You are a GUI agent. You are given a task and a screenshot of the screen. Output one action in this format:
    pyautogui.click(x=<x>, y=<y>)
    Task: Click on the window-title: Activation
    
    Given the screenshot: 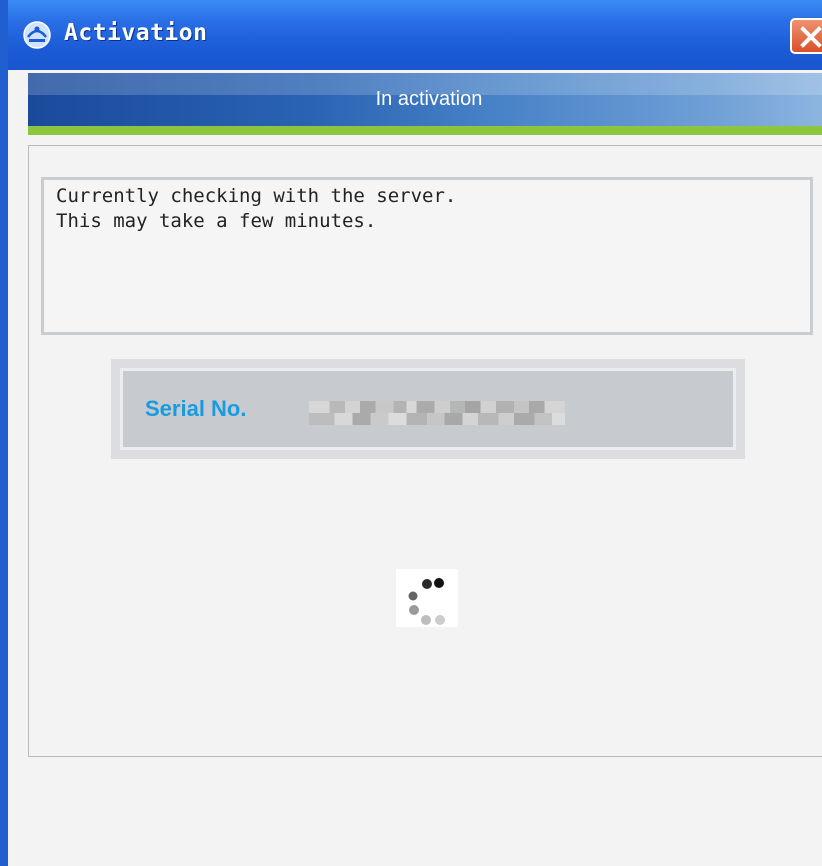 What is the action you would take?
    pyautogui.click(x=136, y=33)
    